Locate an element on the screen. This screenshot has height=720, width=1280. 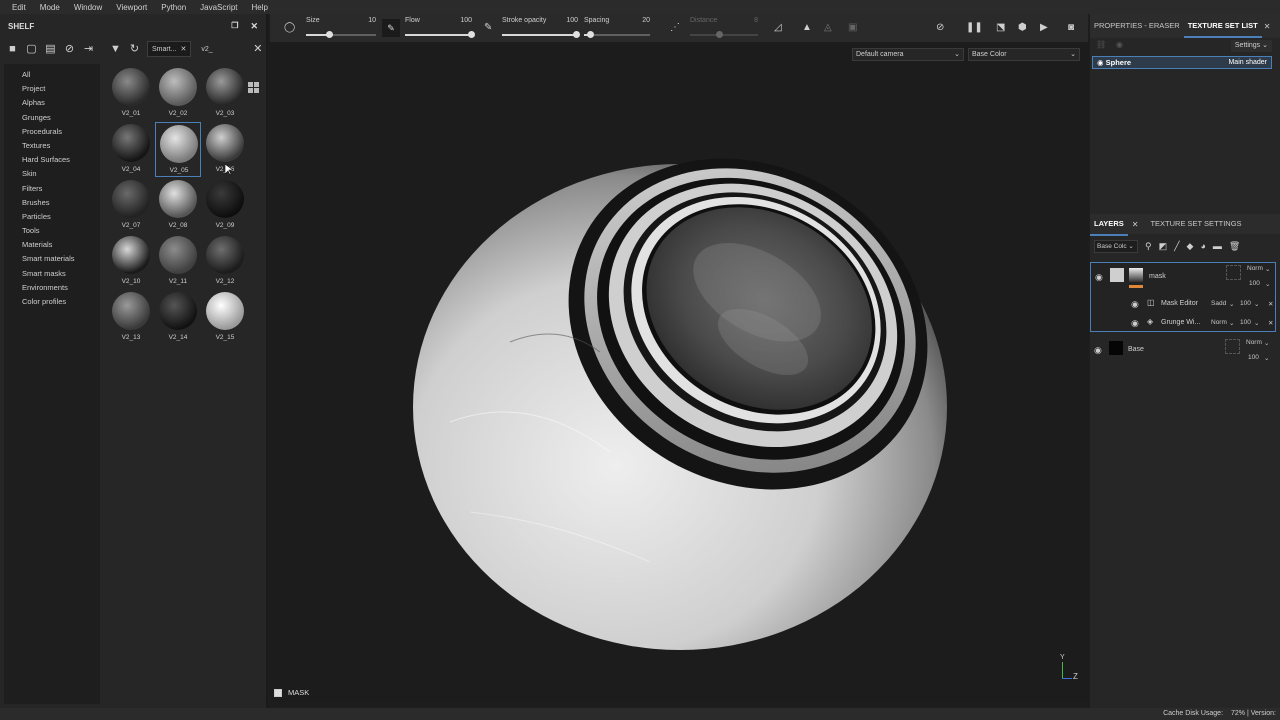
symmetry-icon: ◿ is located at coordinates (778, 27).